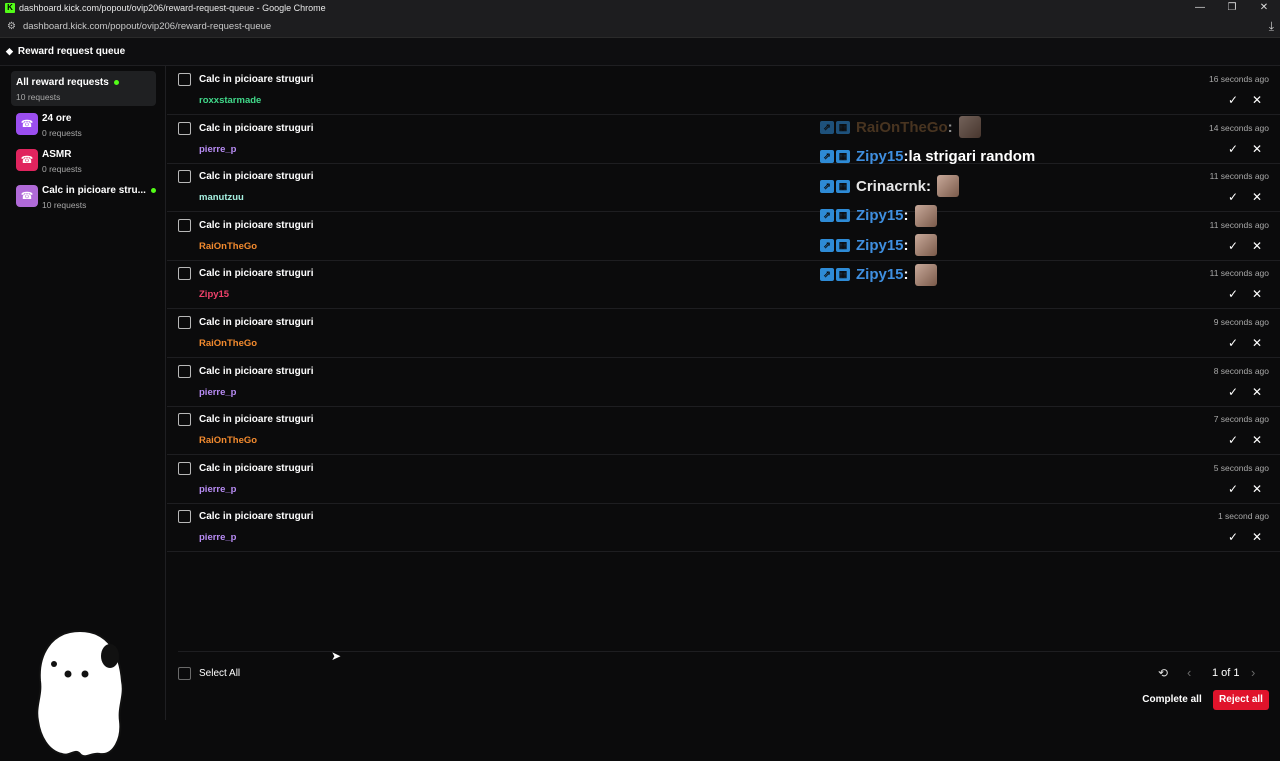 The image size is (1280, 761). What do you see at coordinates (221, 197) in the screenshot?
I see `request-username: manutzuu` at bounding box center [221, 197].